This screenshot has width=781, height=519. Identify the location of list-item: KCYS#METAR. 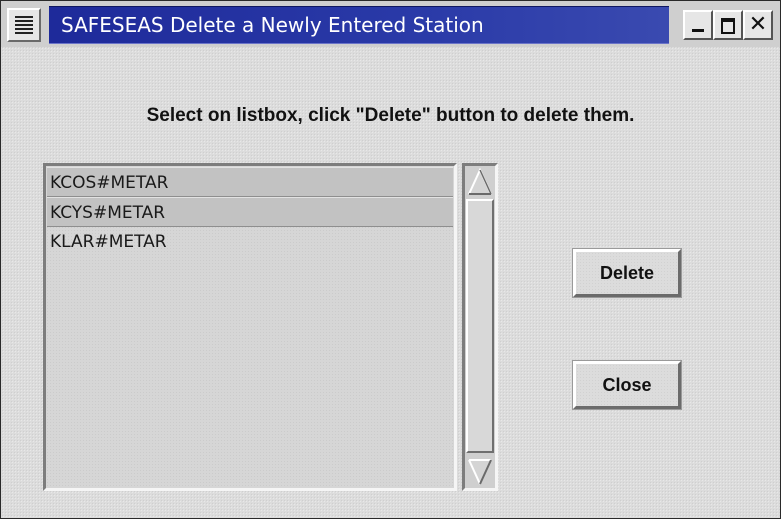
(250, 212).